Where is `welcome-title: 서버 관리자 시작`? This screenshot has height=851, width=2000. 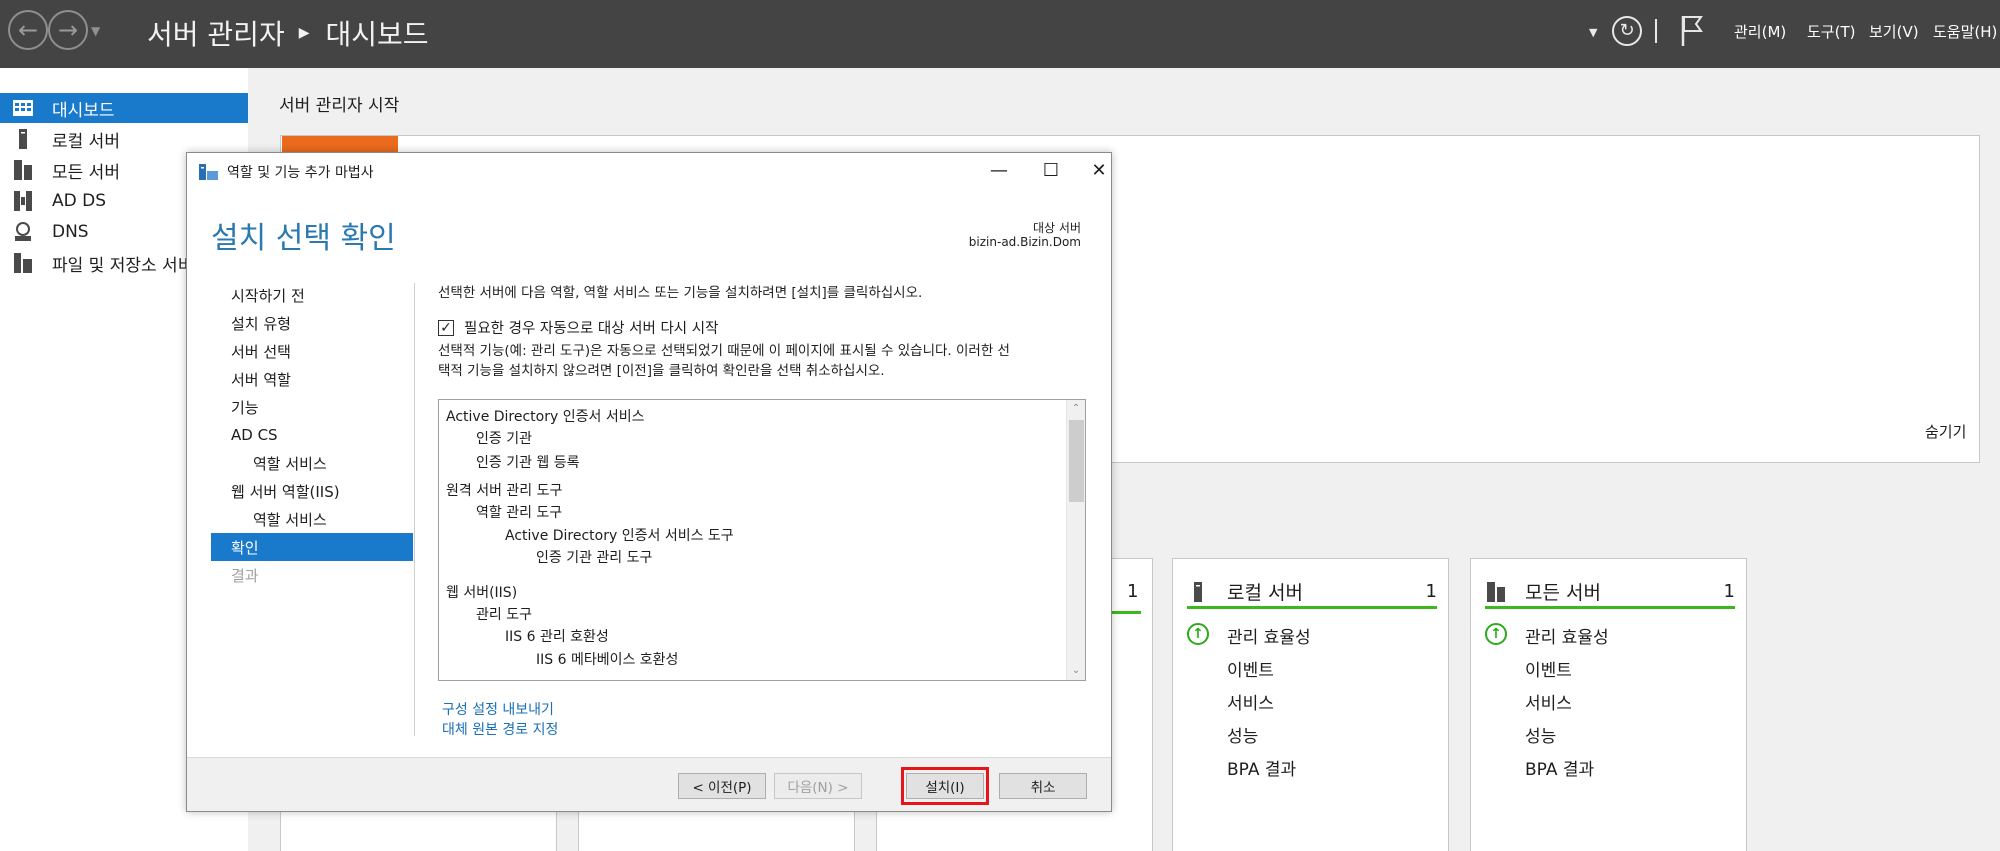
welcome-title: 서버 관리자 시작 is located at coordinates (339, 106).